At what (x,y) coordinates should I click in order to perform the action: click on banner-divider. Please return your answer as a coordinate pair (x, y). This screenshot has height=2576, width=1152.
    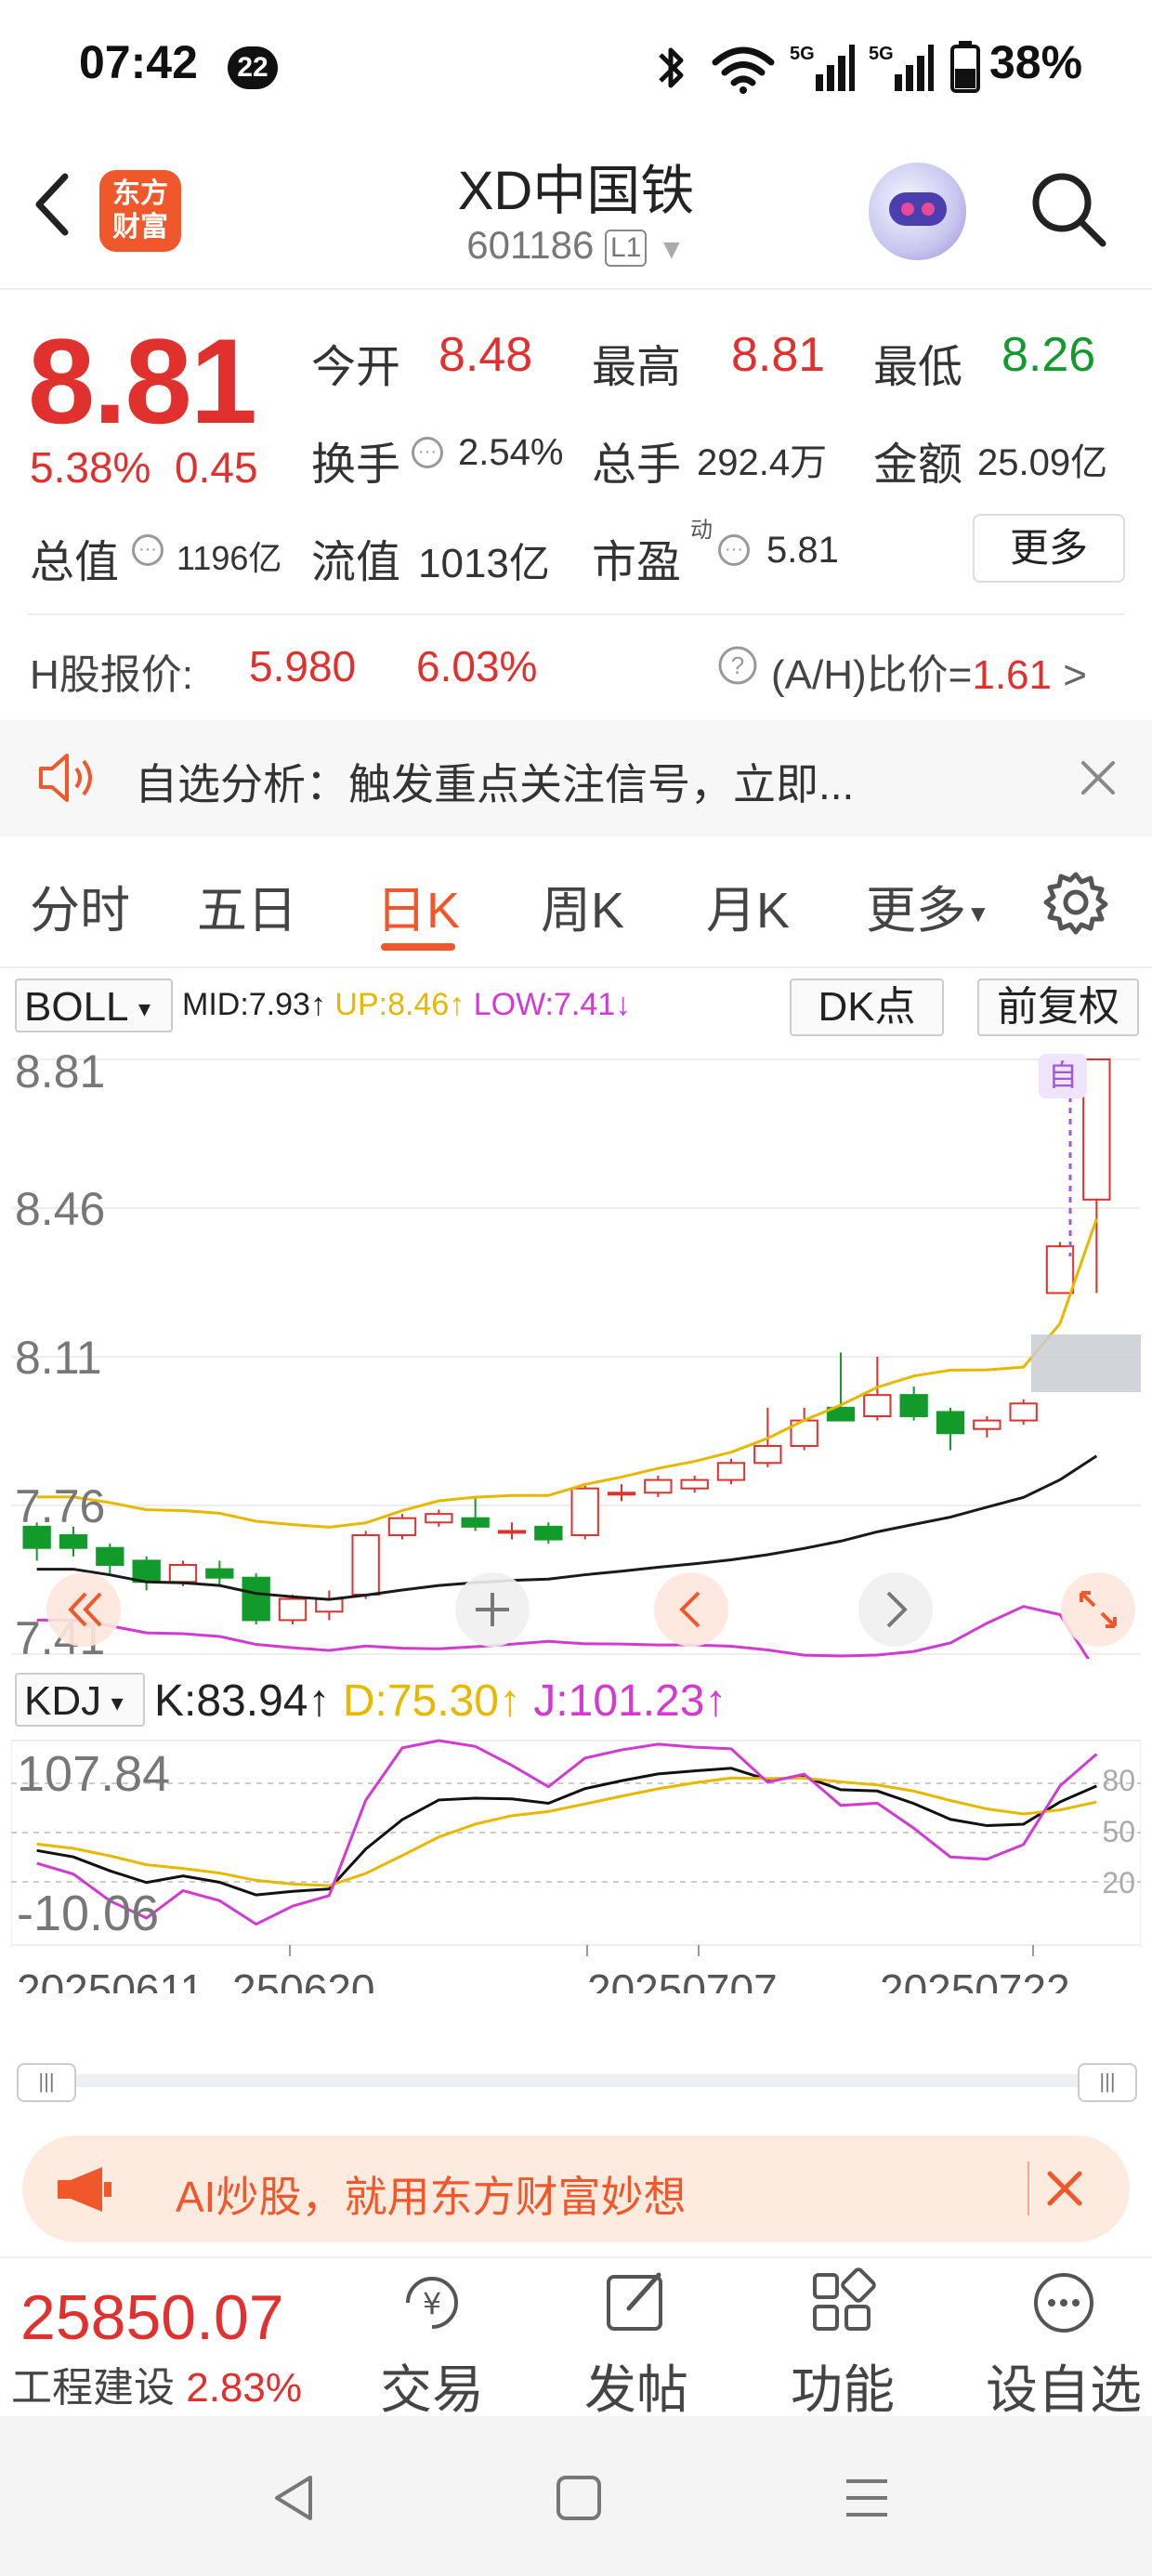
    Looking at the image, I should click on (1028, 2188).